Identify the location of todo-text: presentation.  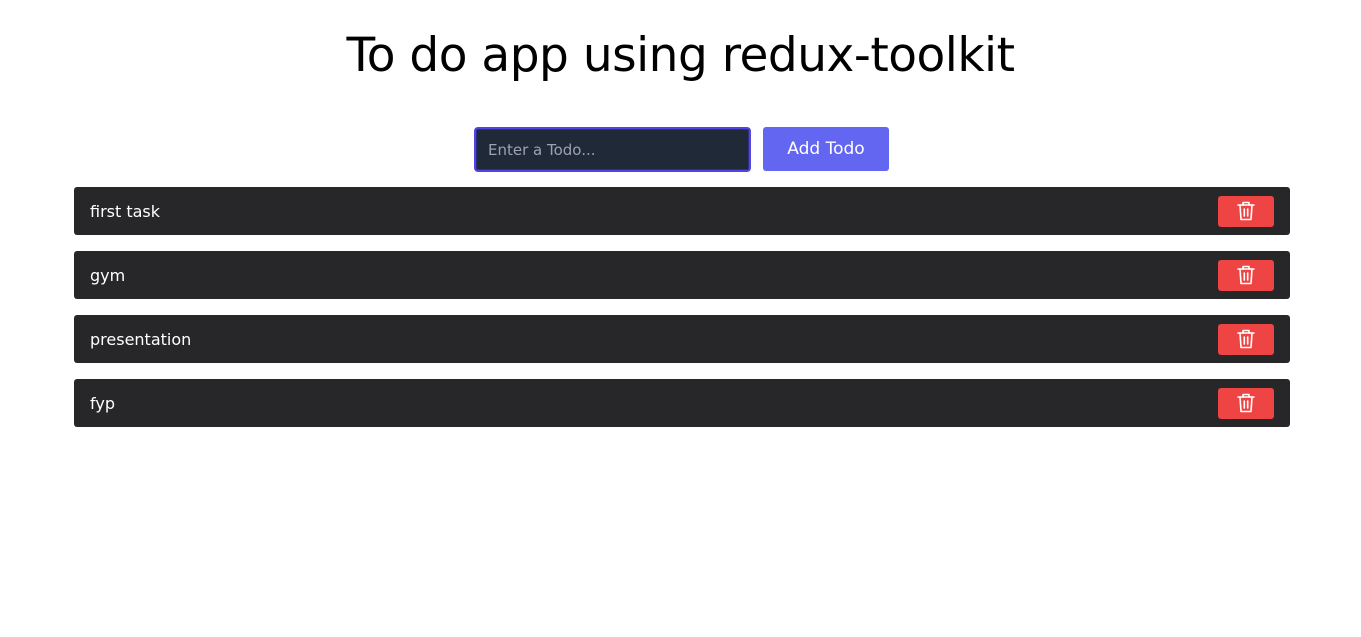
(141, 339).